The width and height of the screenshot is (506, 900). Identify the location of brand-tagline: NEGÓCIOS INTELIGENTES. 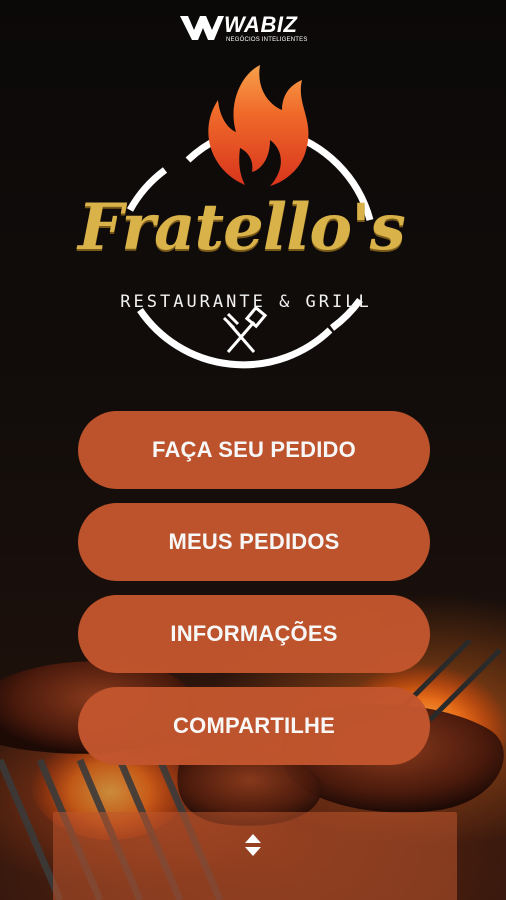
(267, 40).